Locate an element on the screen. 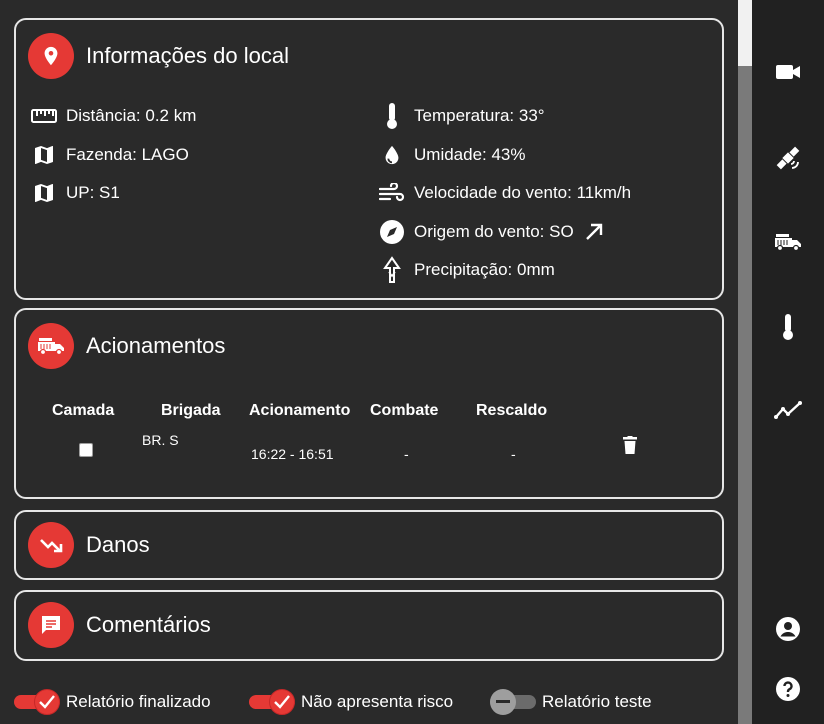 The width and height of the screenshot is (824, 724). rescaldo-cell: - is located at coordinates (513, 454).